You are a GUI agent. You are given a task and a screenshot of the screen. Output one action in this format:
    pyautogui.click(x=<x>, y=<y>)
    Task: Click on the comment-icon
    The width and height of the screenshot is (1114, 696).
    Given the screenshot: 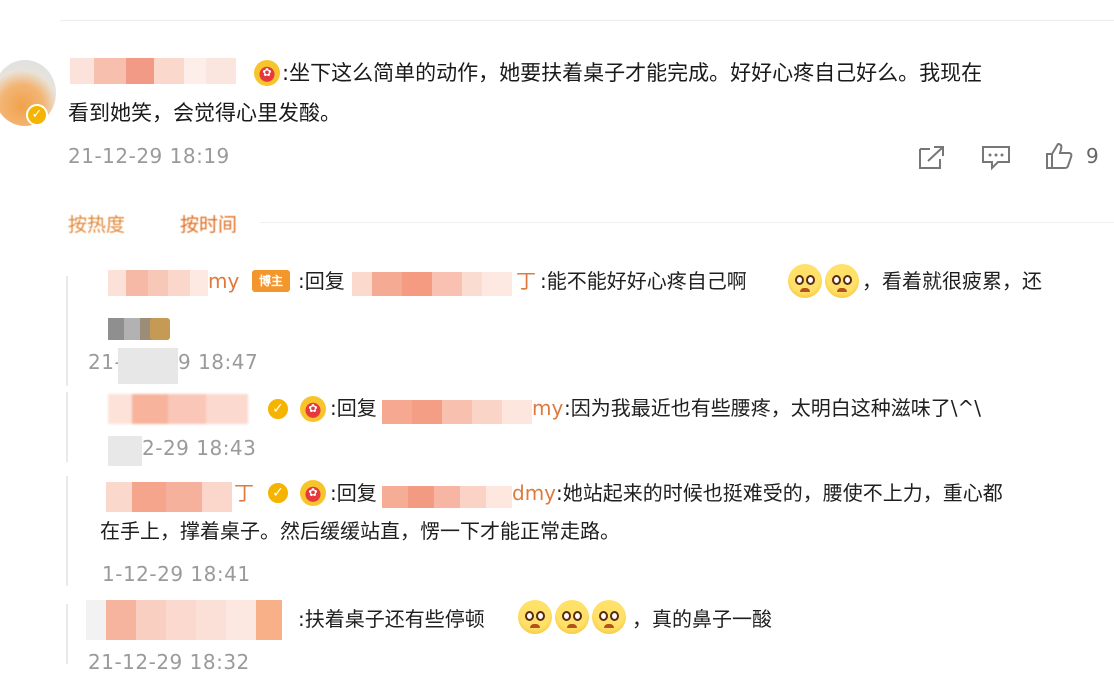 What is the action you would take?
    pyautogui.click(x=996, y=157)
    